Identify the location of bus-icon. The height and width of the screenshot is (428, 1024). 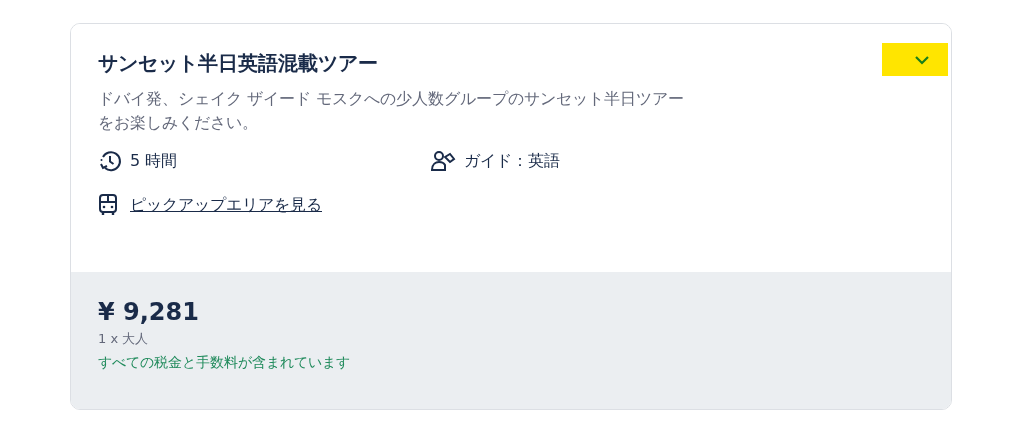
(108, 205).